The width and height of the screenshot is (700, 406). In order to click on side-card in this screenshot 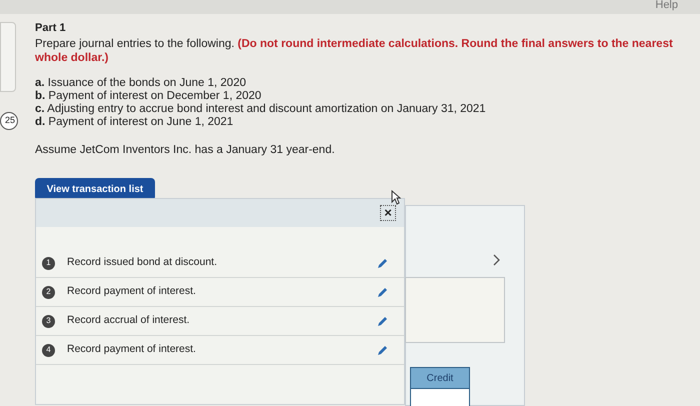, I will do `click(8, 57)`.